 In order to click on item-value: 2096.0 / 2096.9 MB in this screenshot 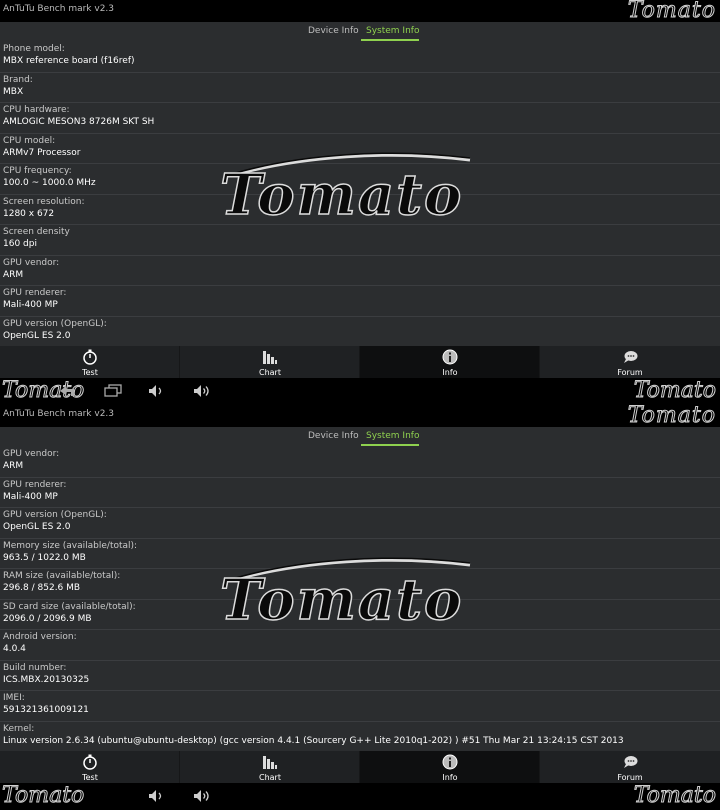, I will do `click(47, 618)`.